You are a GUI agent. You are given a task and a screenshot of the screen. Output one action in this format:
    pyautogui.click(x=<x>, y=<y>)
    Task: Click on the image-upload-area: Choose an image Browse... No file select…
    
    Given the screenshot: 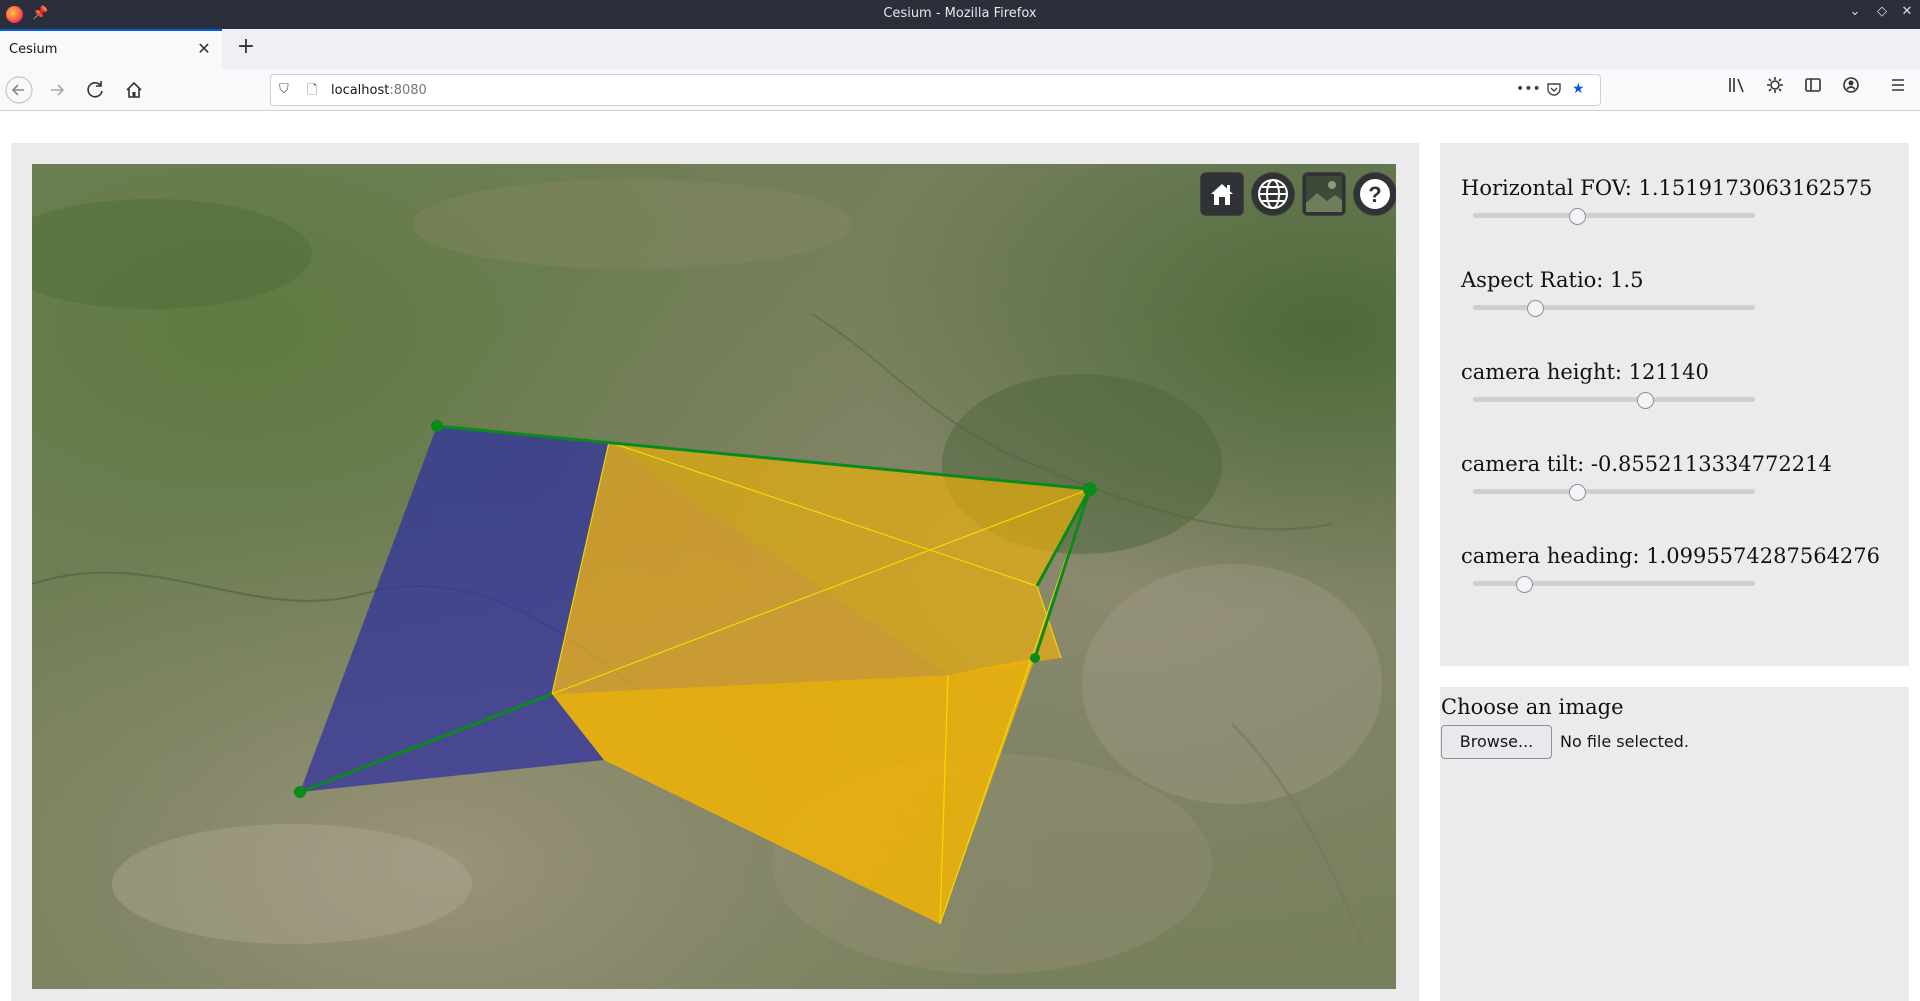 What is the action you would take?
    pyautogui.click(x=1674, y=844)
    